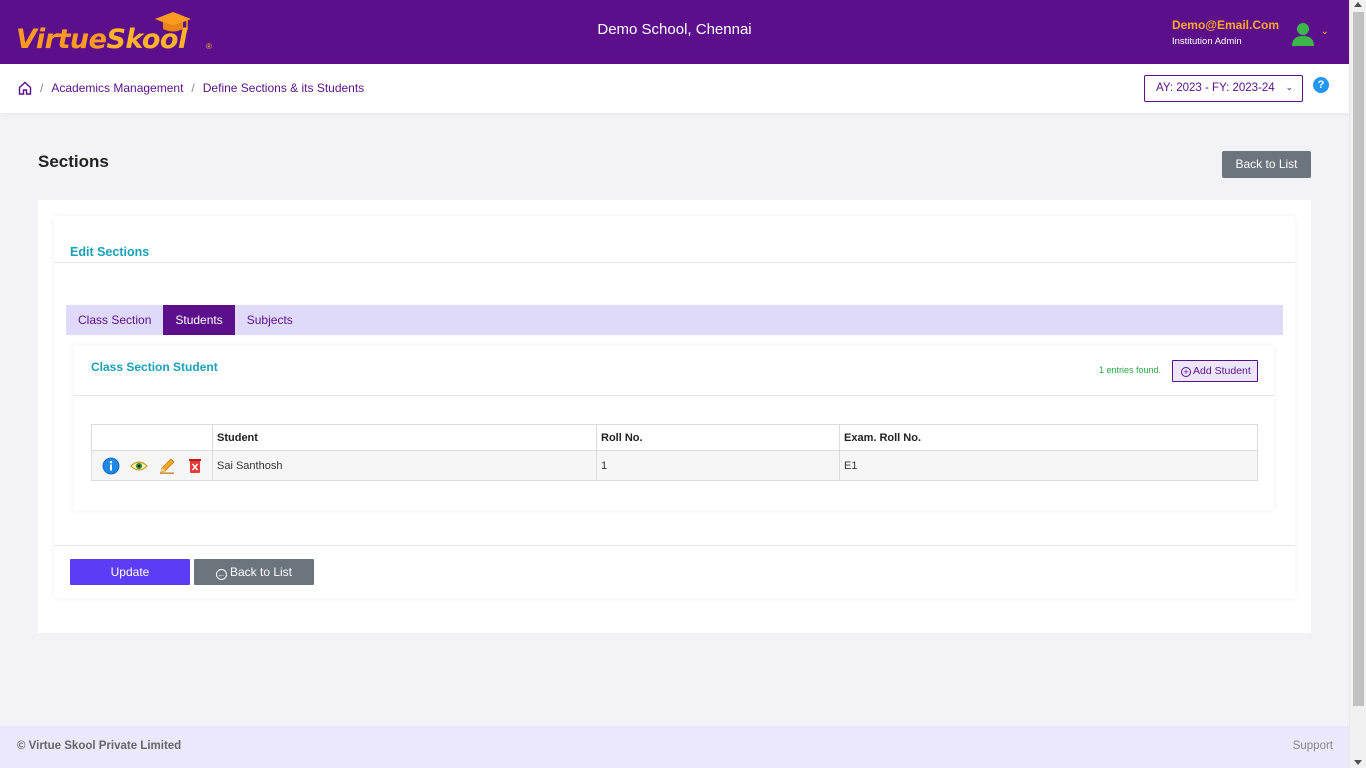  What do you see at coordinates (718, 437) in the screenshot?
I see `column-header-roll-no: Roll No.` at bounding box center [718, 437].